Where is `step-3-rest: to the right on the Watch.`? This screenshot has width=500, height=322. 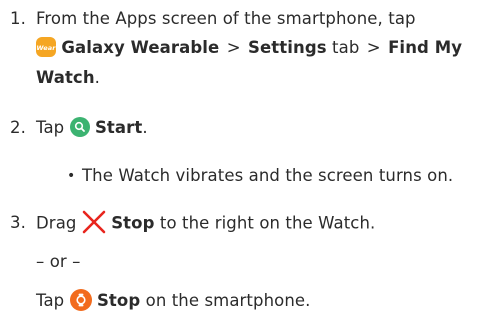 step-3-rest: to the right on the Watch. is located at coordinates (267, 223).